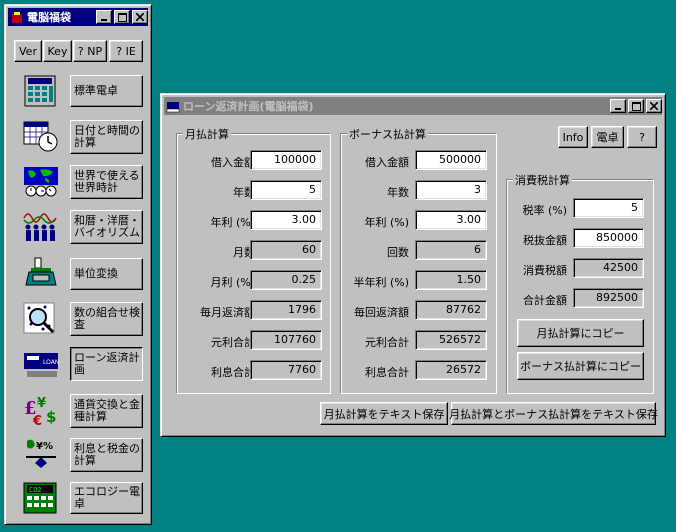  What do you see at coordinates (608, 238) in the screenshot?
I see `tax-excluded-amount-field: 850000` at bounding box center [608, 238].